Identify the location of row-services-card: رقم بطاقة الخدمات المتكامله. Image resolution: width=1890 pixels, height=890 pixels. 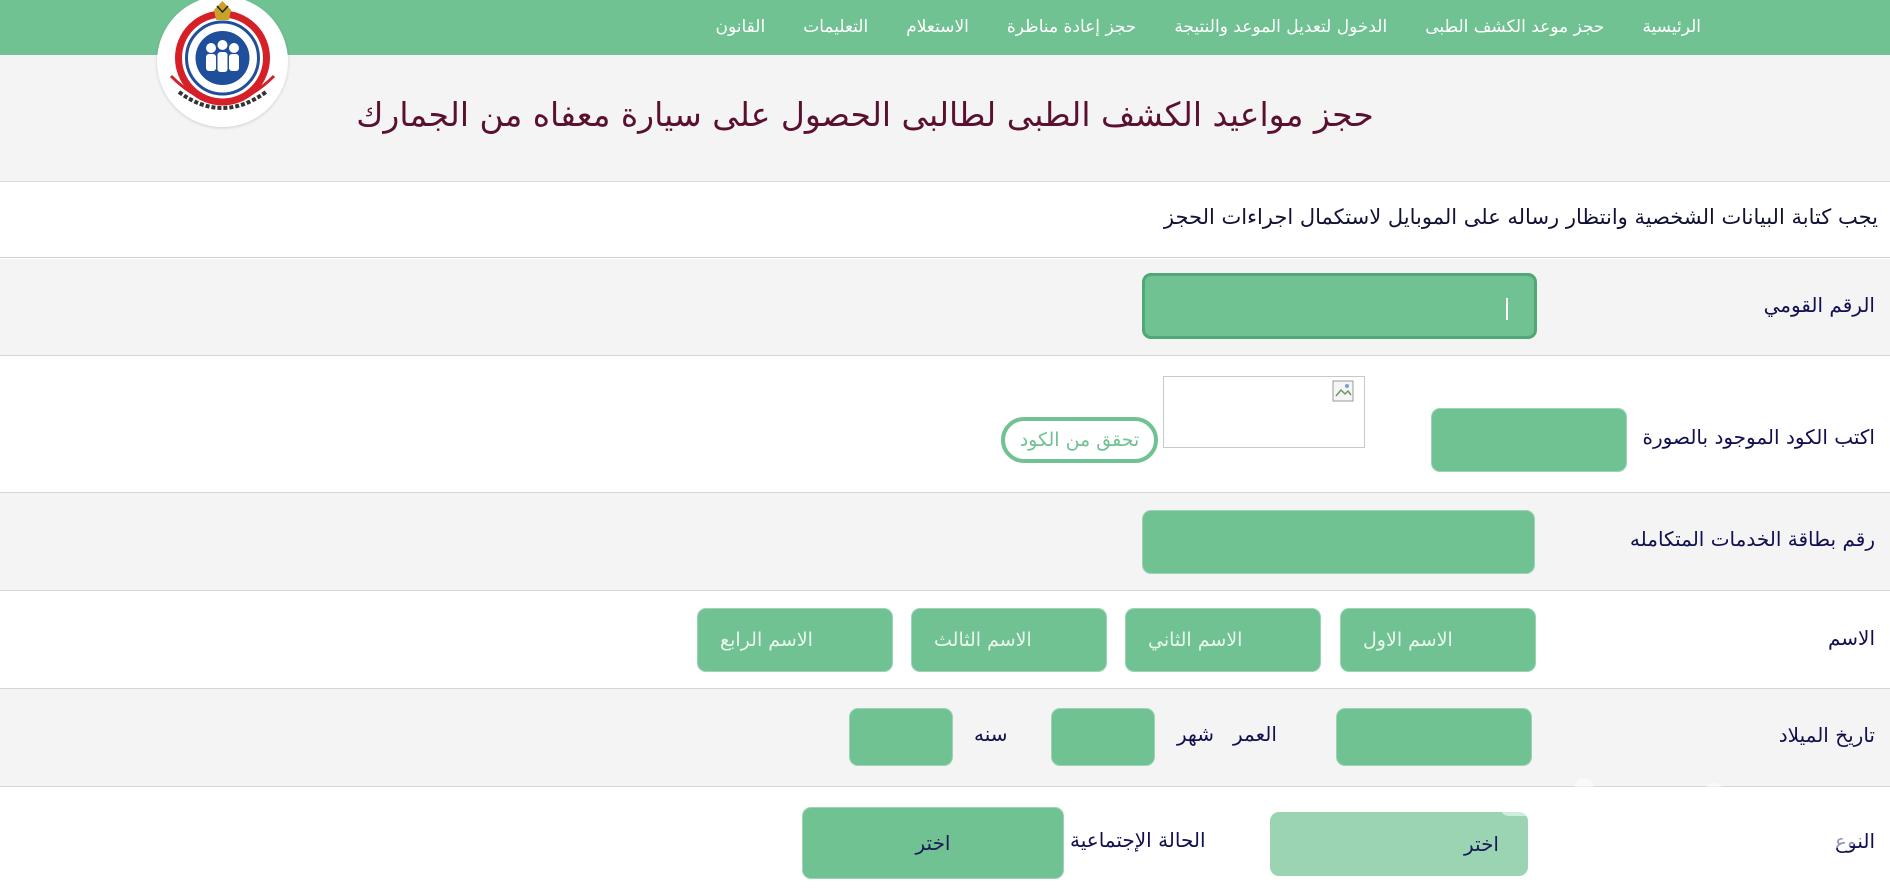
(945, 542).